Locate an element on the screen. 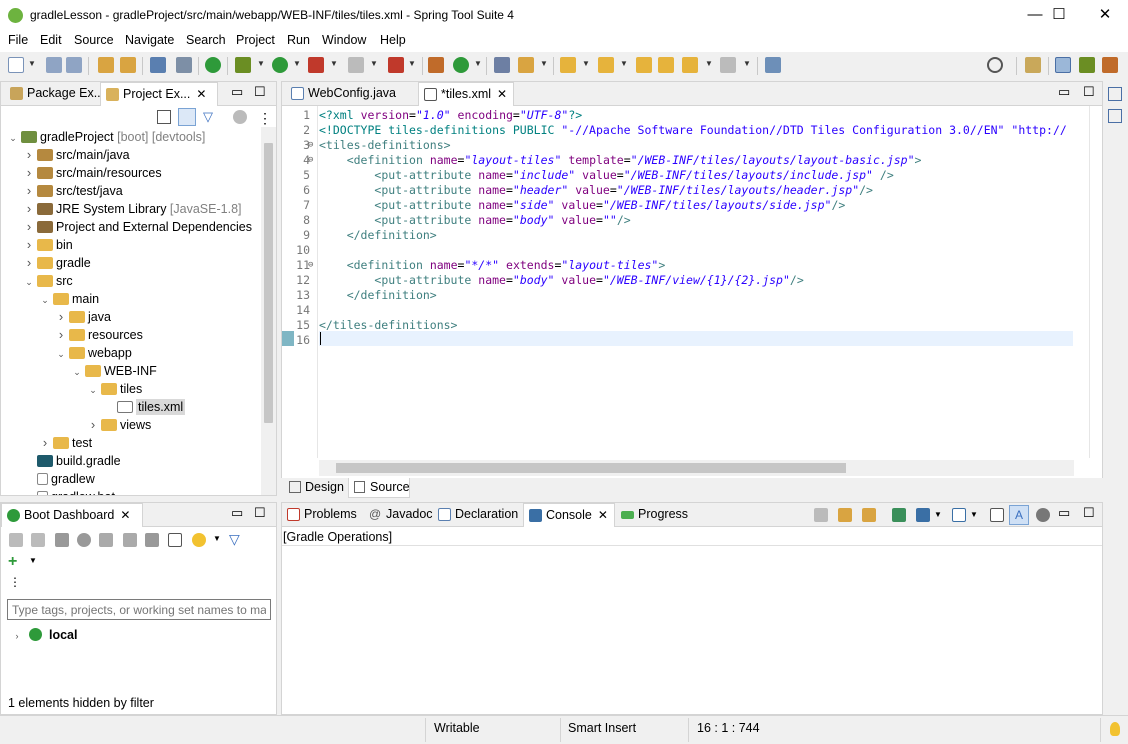 The width and height of the screenshot is (1128, 744). open-browser-icon is located at coordinates (84, 540).